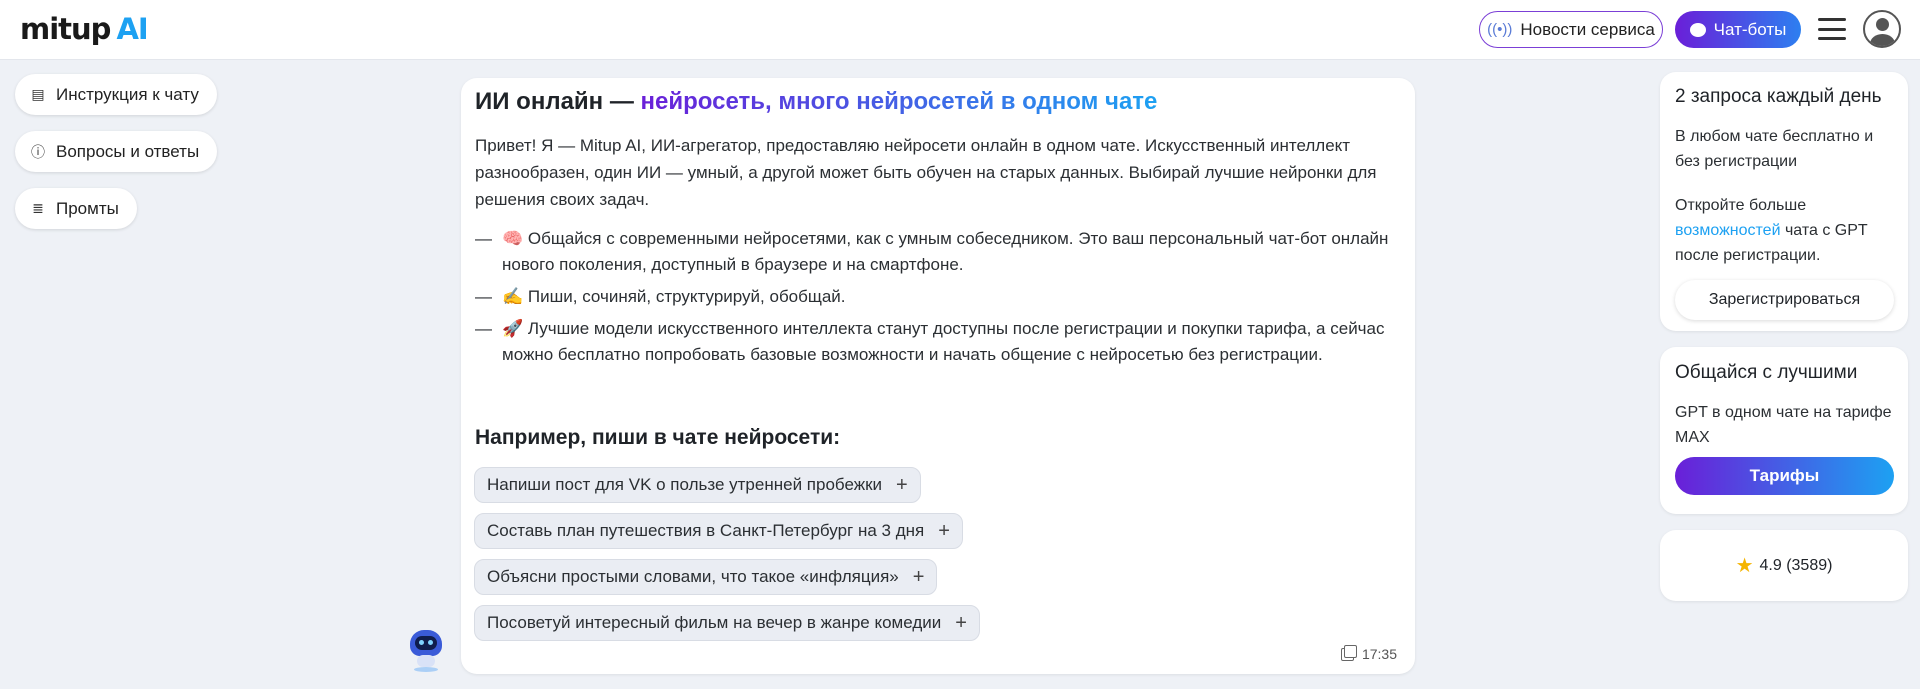 The height and width of the screenshot is (689, 1920). I want to click on capabilities-link: возможностей, so click(1728, 230).